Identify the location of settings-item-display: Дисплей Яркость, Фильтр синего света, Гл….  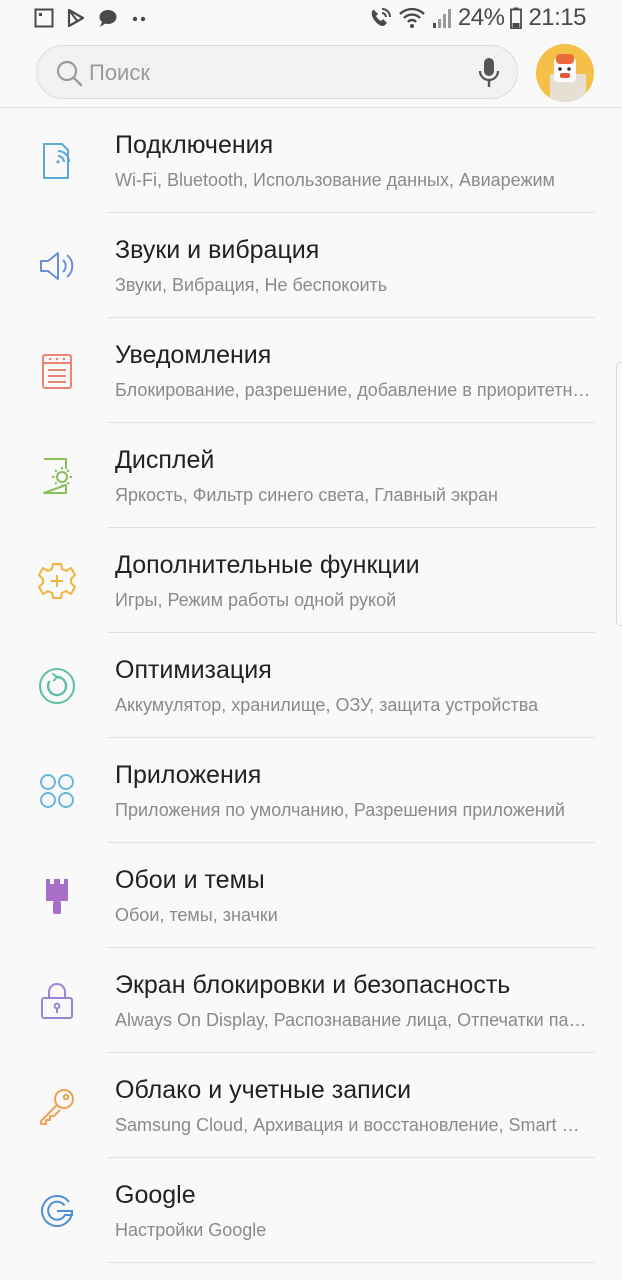
(311, 475).